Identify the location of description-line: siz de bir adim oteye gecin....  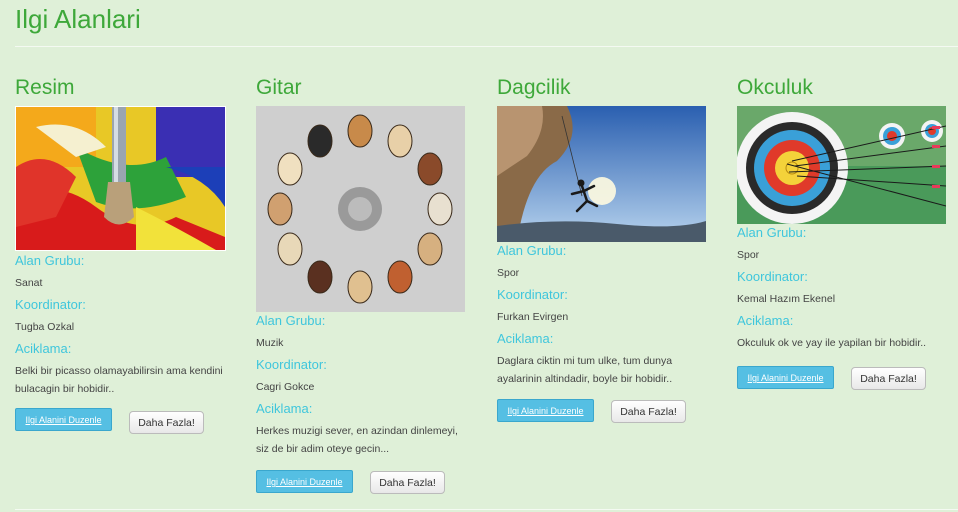
(323, 449).